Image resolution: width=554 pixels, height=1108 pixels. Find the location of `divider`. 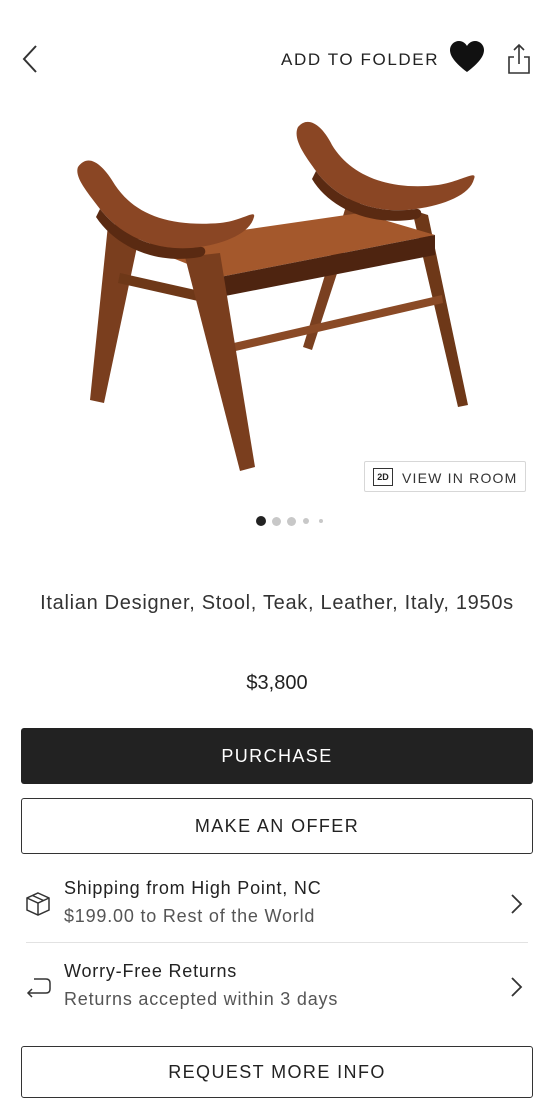

divider is located at coordinates (277, 942).